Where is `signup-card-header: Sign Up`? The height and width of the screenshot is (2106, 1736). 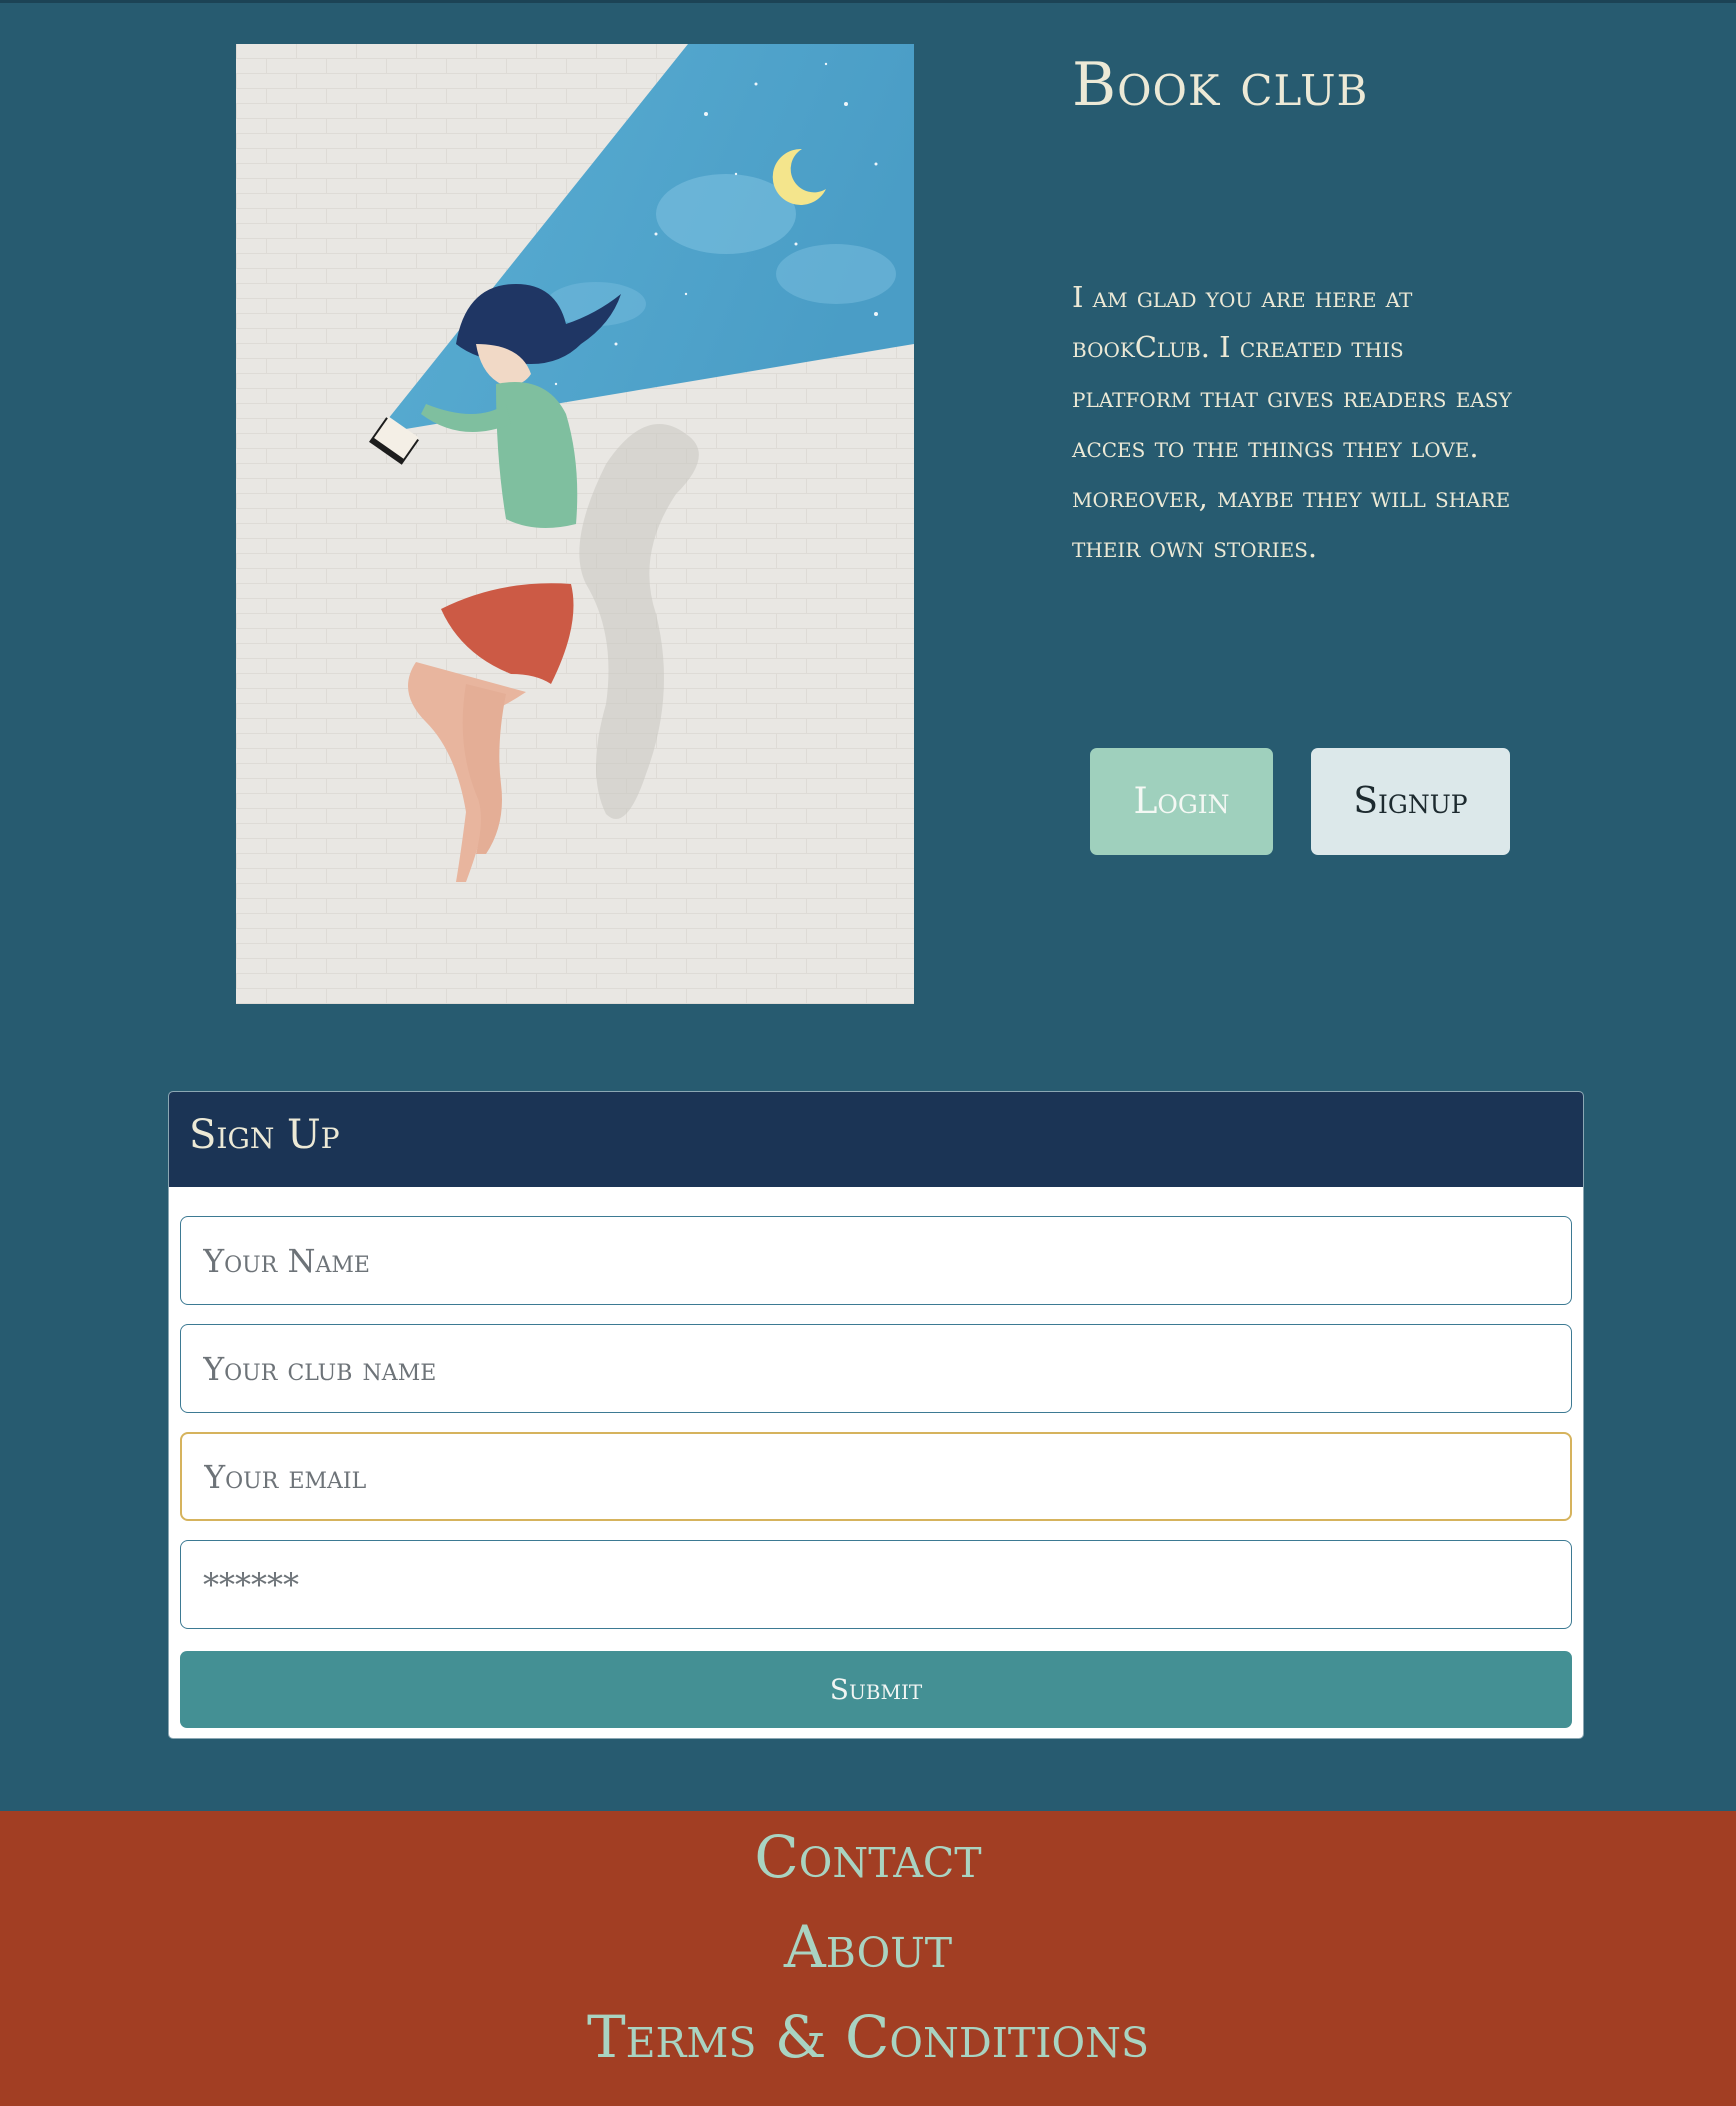
signup-card-header: Sign Up is located at coordinates (876, 1139).